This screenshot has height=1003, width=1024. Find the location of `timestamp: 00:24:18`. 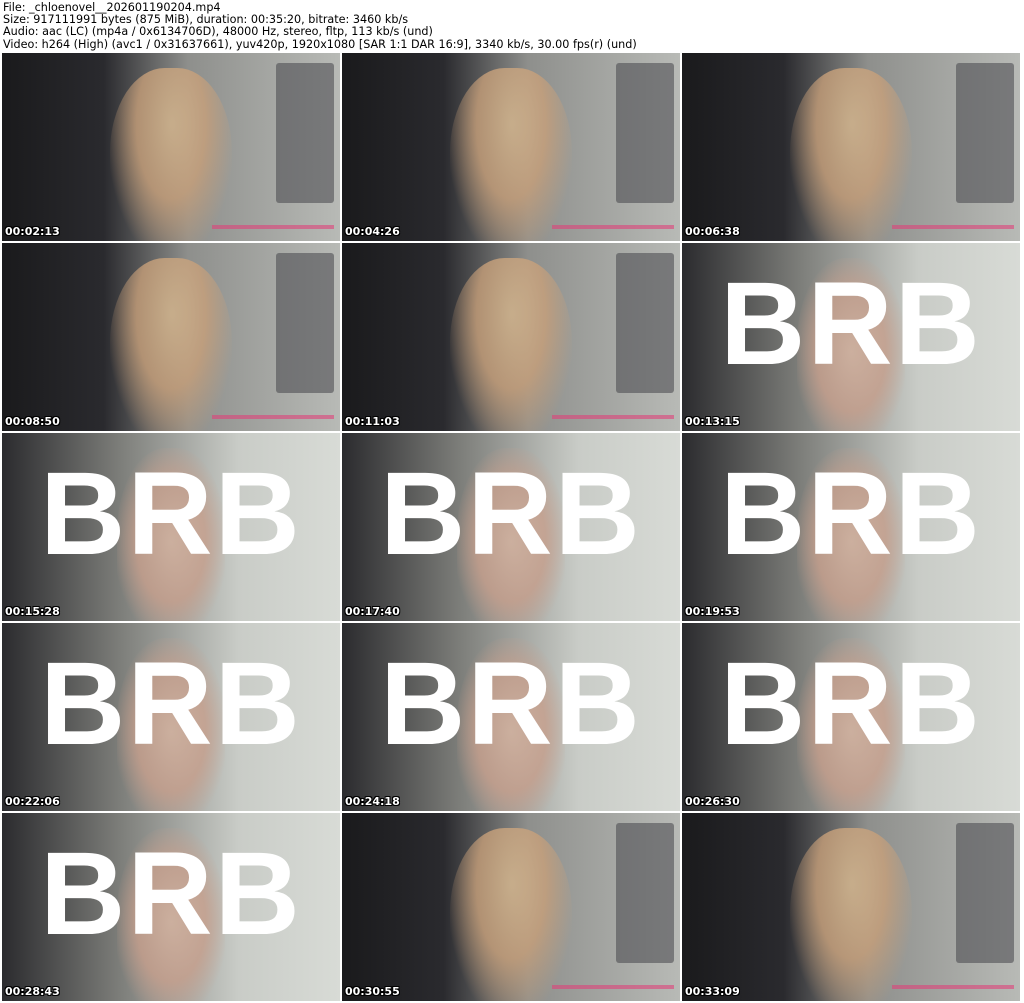

timestamp: 00:24:18 is located at coordinates (372, 801).